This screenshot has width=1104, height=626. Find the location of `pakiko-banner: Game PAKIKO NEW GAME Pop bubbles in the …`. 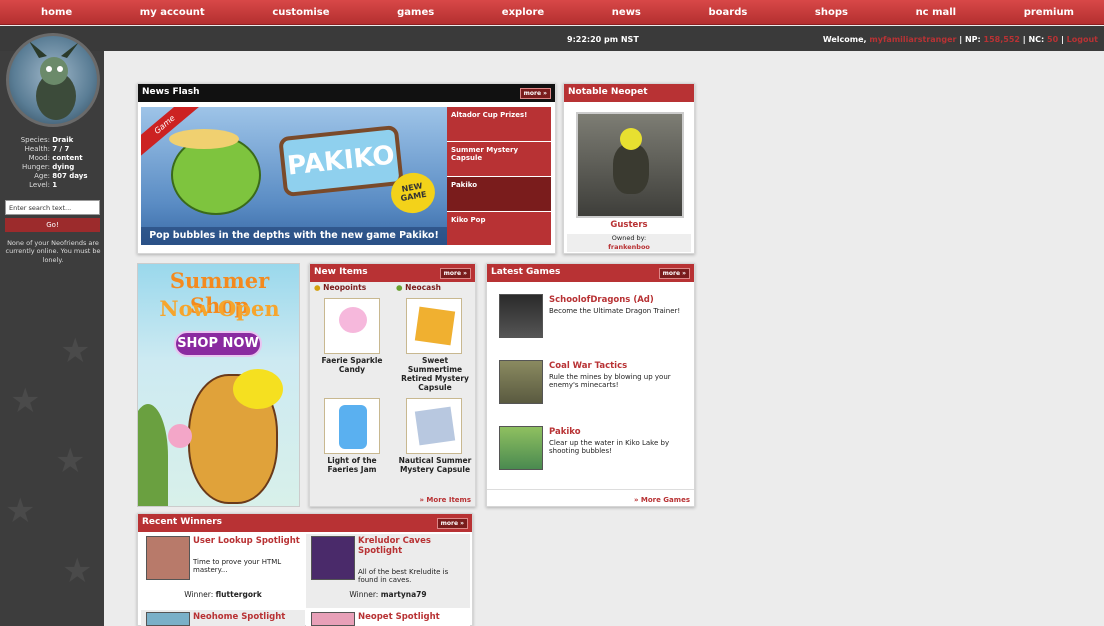

pakiko-banner: Game PAKIKO NEW GAME Pop bubbles in the … is located at coordinates (294, 176).